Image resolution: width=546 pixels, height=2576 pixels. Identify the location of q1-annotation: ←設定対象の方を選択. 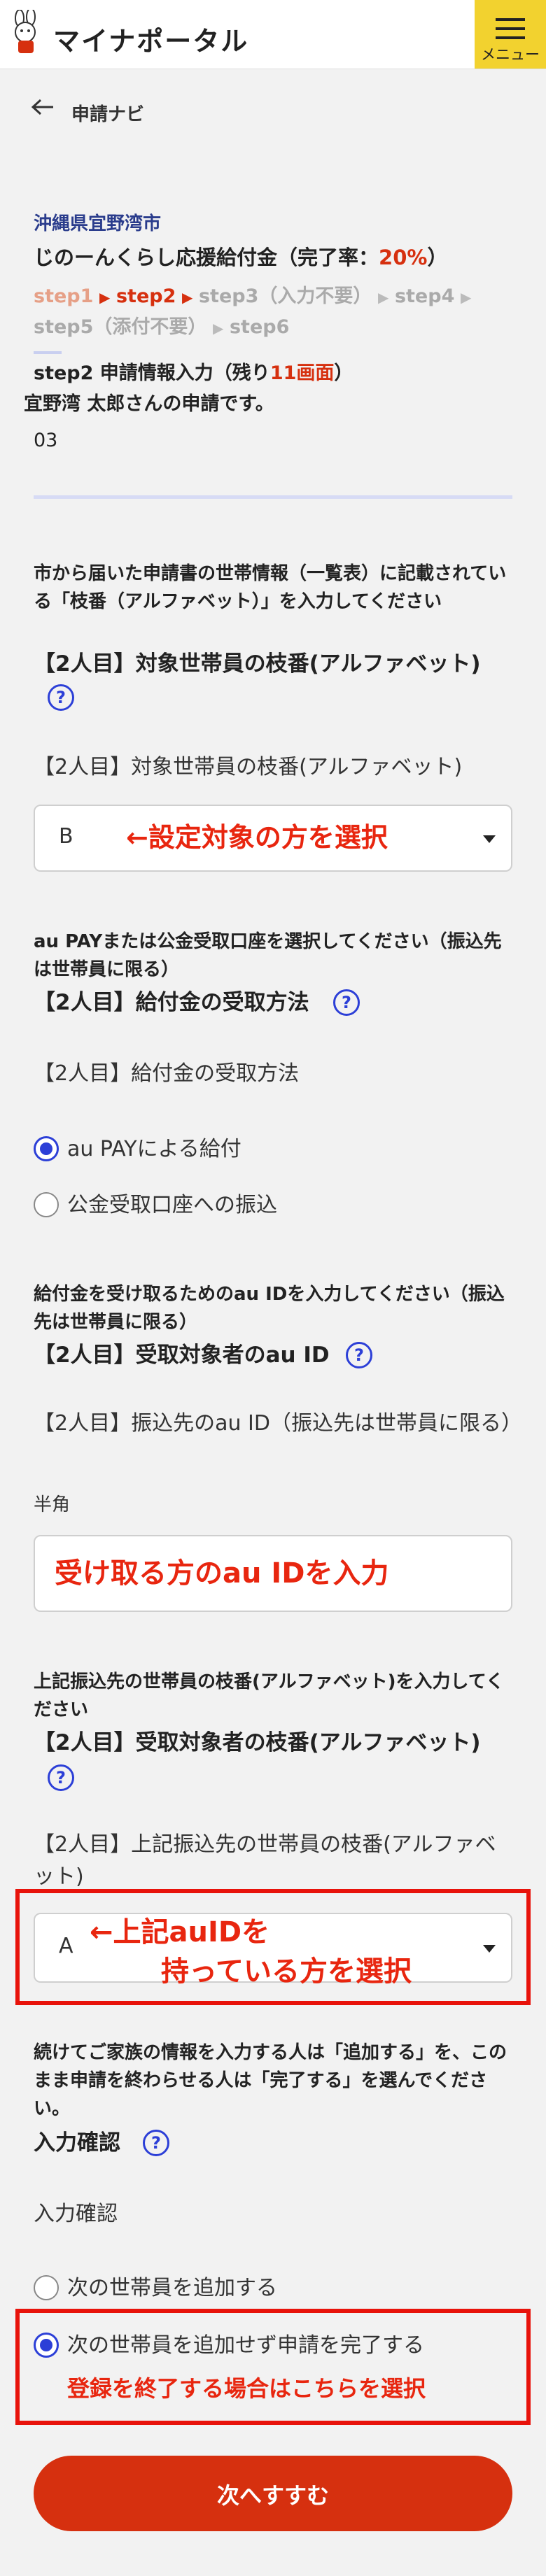
(257, 837).